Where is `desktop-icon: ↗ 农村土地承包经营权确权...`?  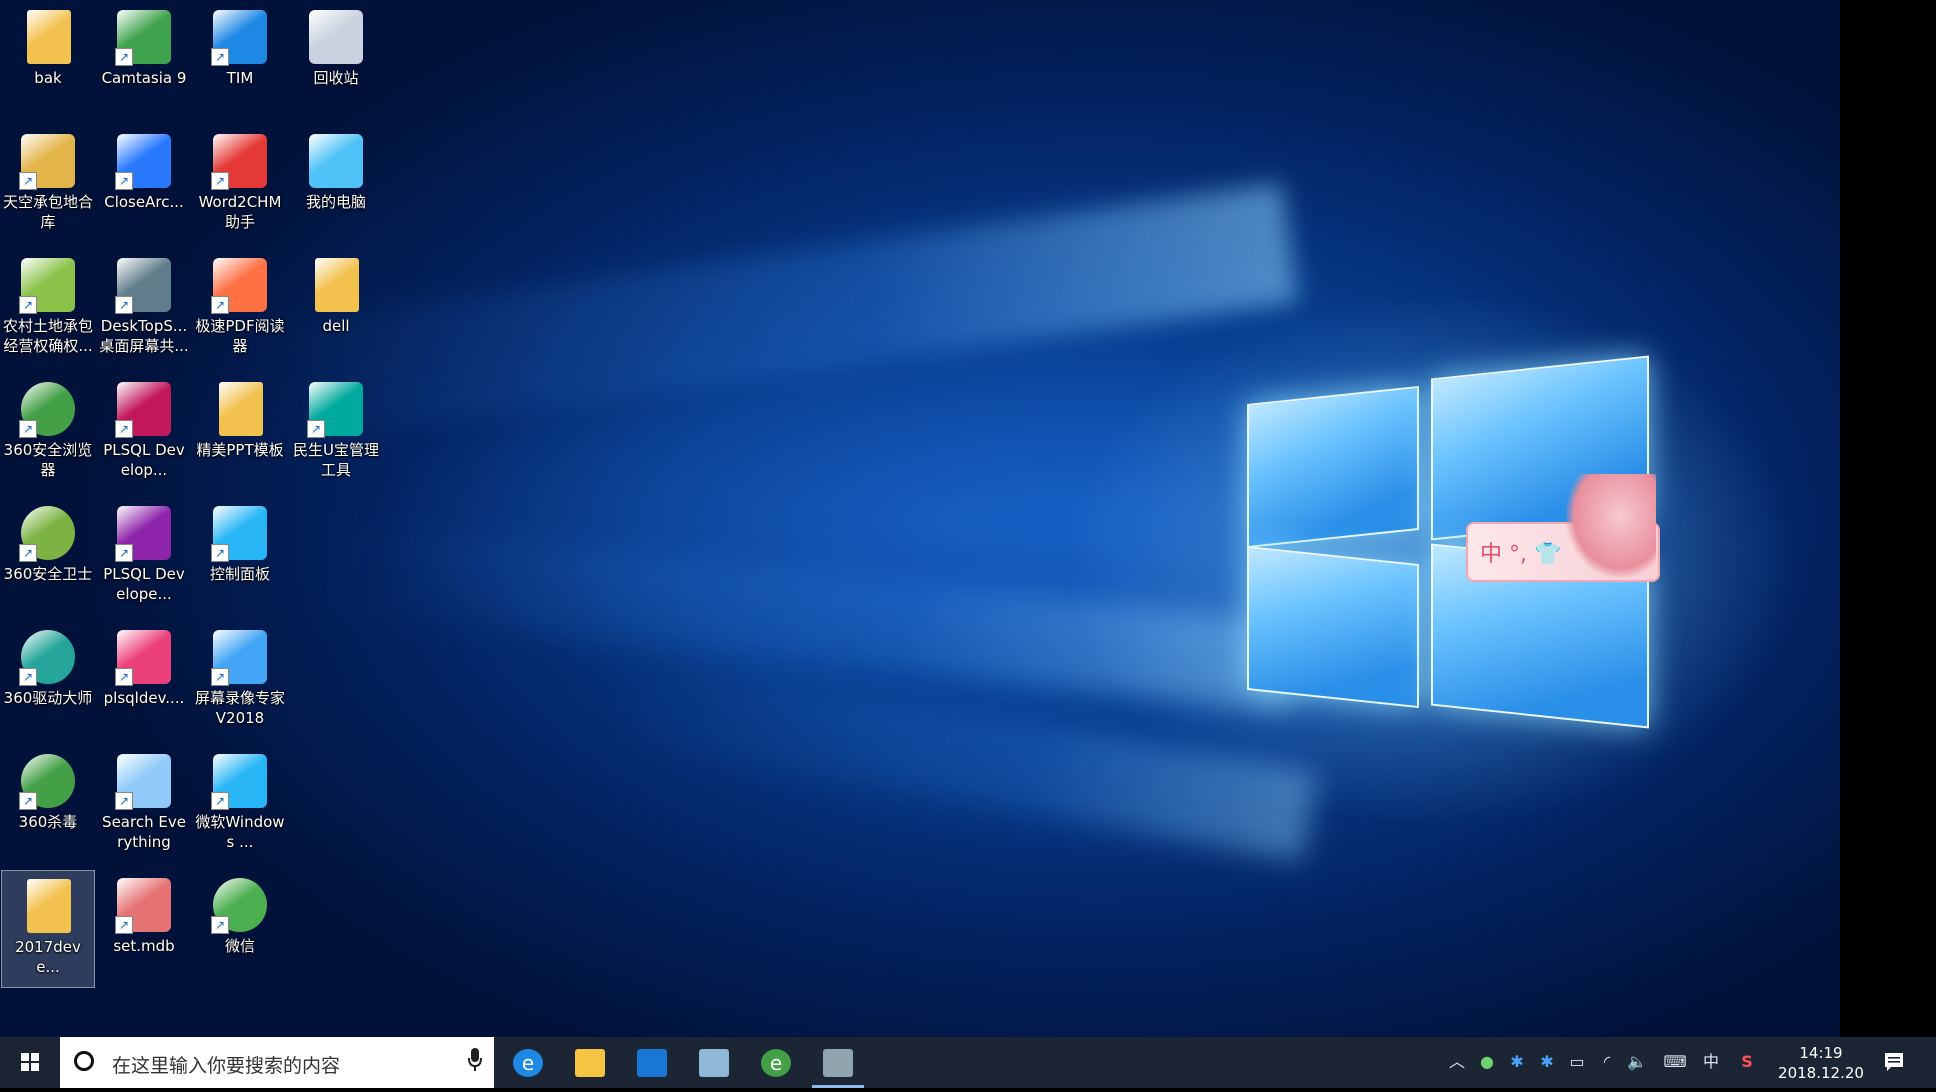 desktop-icon: ↗ 农村土地承包经营权确权... is located at coordinates (48, 309).